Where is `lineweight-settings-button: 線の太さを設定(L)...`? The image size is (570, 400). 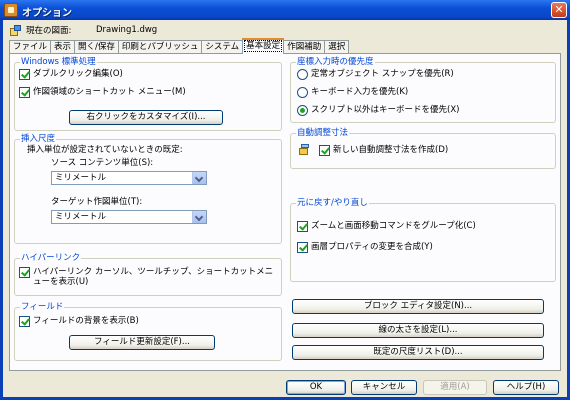
lineweight-settings-button: 線の太さを設定(L)... is located at coordinates (418, 330).